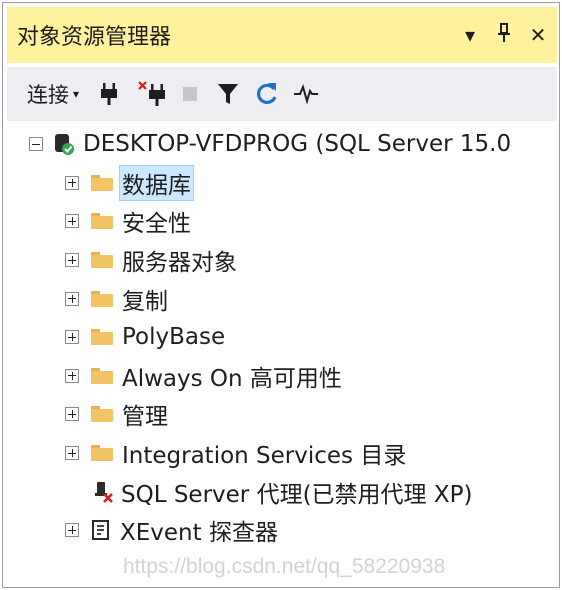 The height and width of the screenshot is (590, 562). I want to click on tree-node-always-on: Always On 高可用性, so click(283, 376).